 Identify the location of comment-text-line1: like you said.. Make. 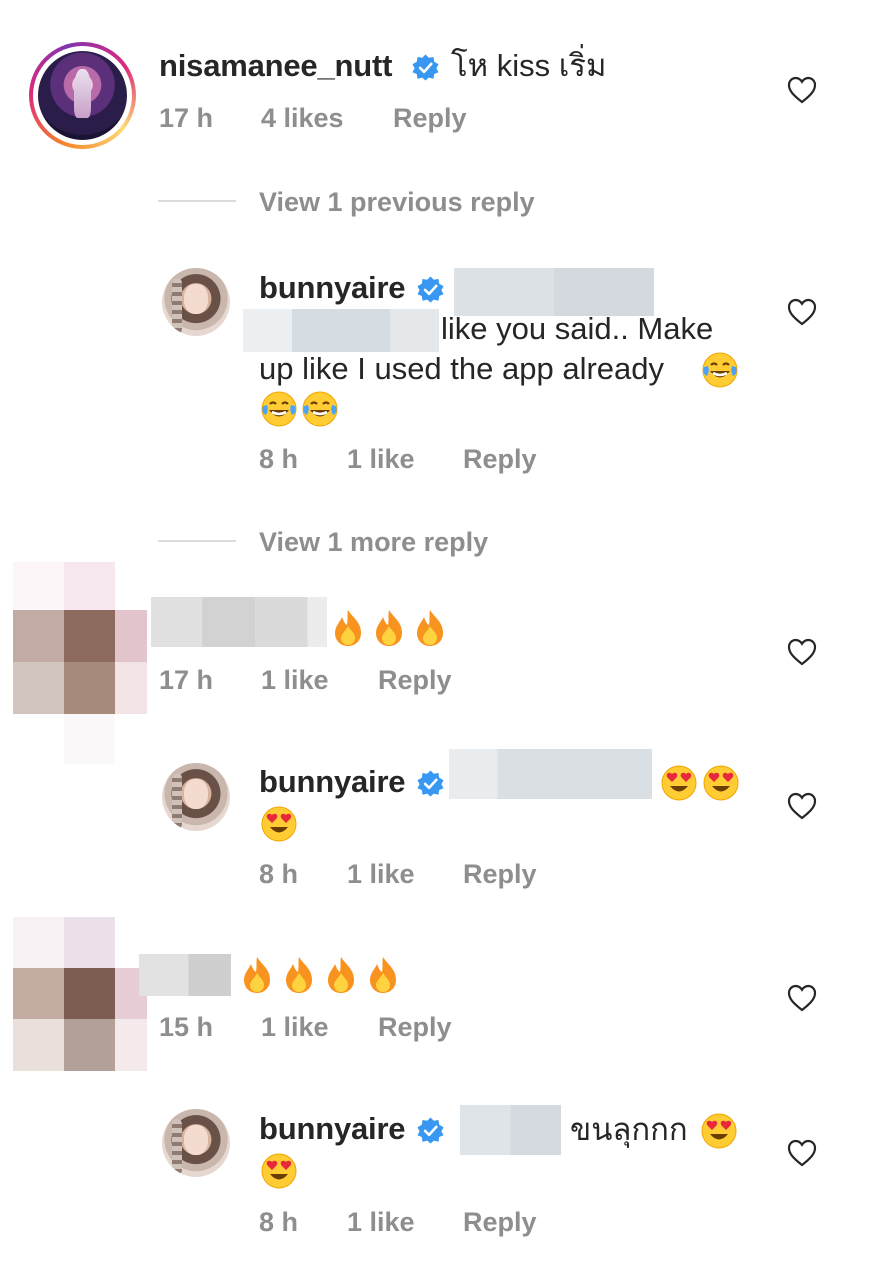
(577, 328).